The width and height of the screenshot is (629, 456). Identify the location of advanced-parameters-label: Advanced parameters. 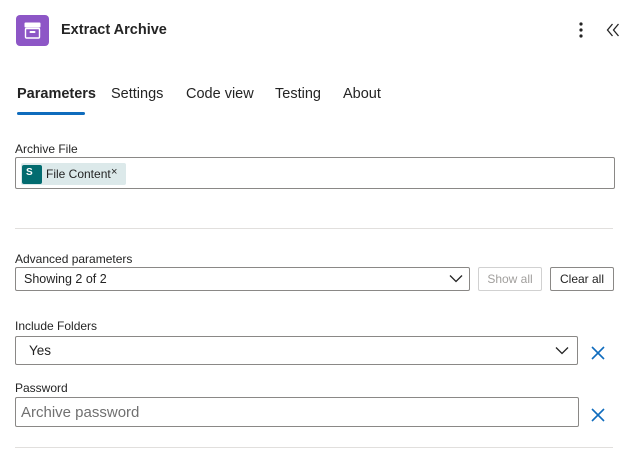
(74, 259).